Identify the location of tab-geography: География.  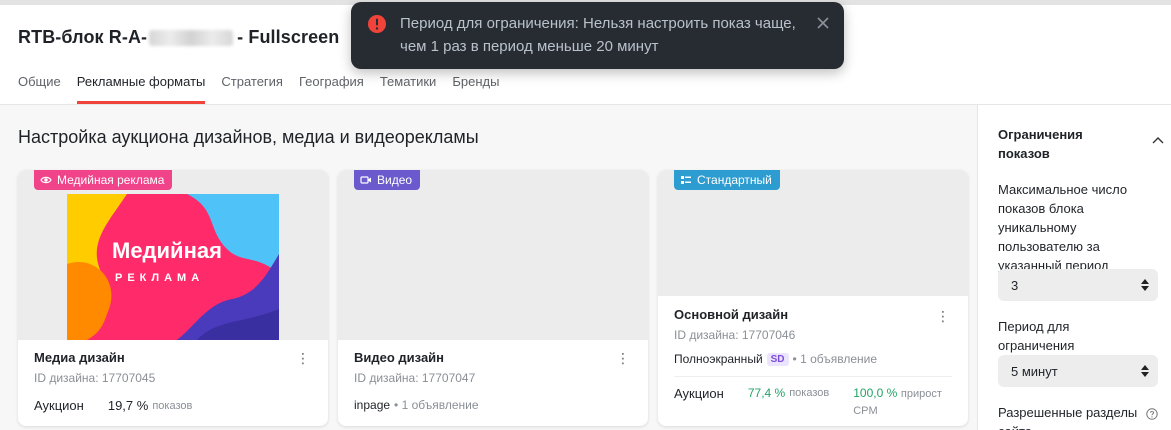
(331, 89).